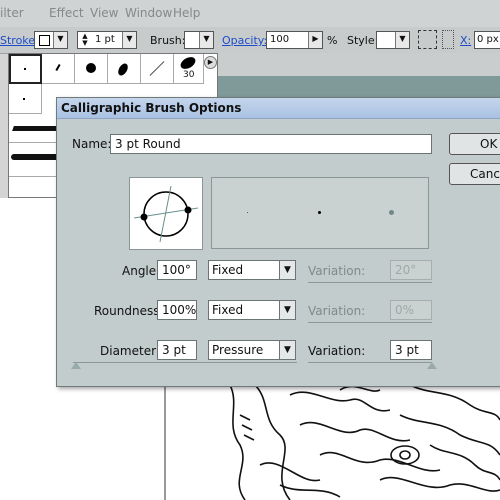  I want to click on x-value: 0 px, so click(488, 39).